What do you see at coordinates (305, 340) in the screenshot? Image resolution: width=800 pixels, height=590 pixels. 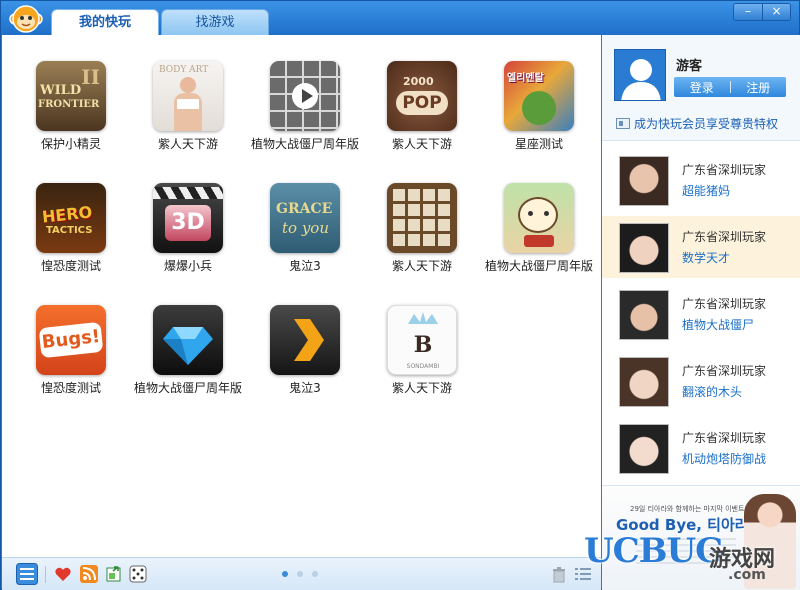 I see `chevron-play-icon` at bounding box center [305, 340].